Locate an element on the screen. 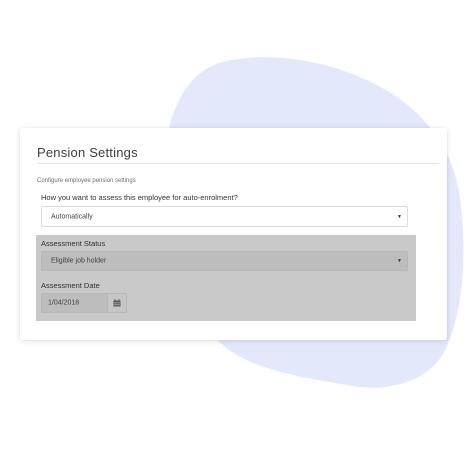 This screenshot has height=468, width=468. assessment-date-value: 1/04/2018 is located at coordinates (64, 303).